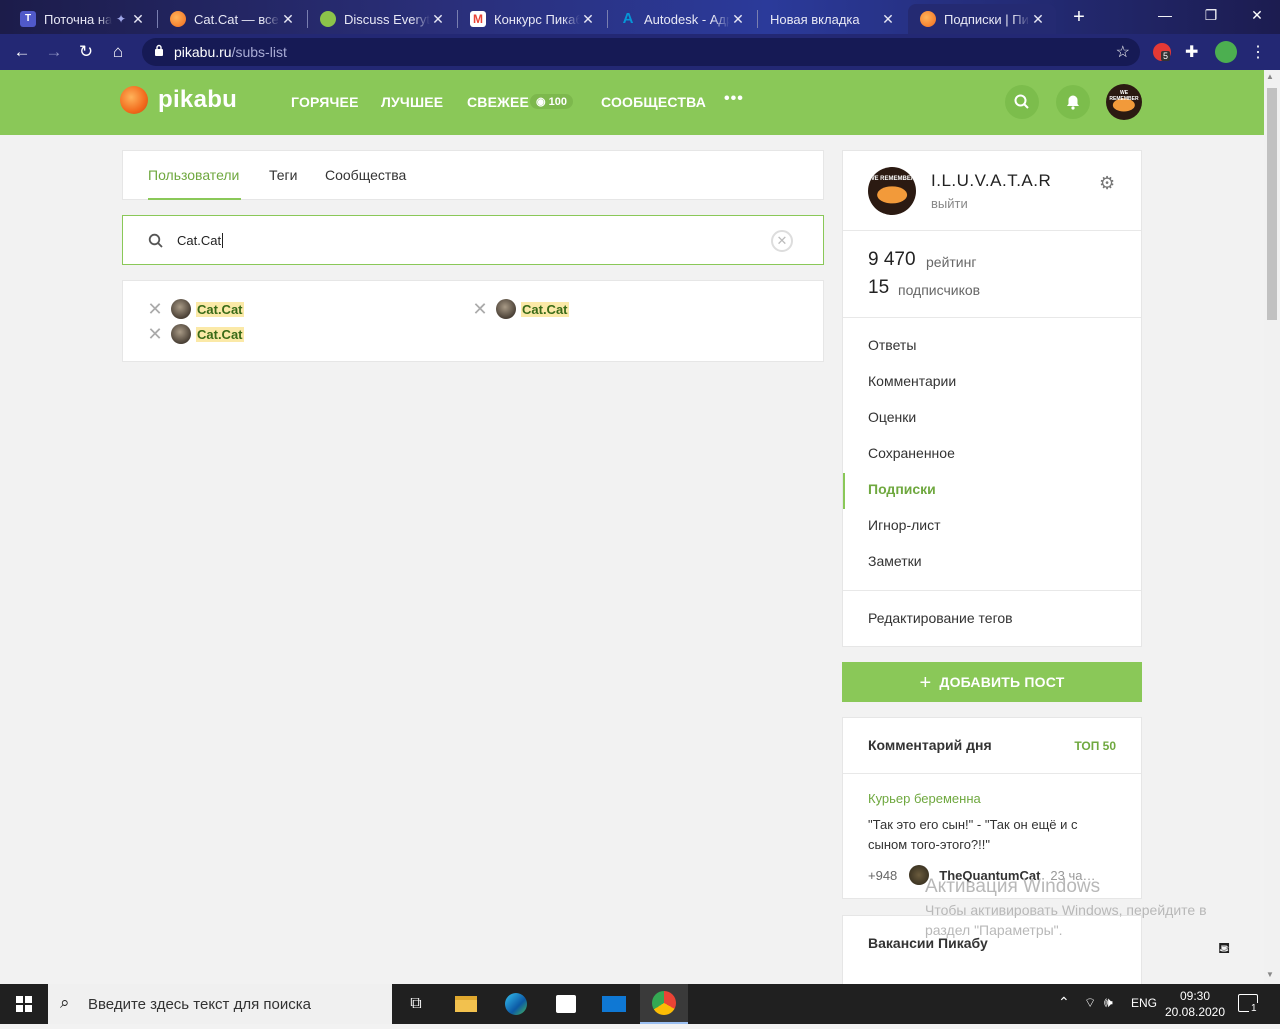 This screenshot has width=1280, height=1029. What do you see at coordinates (1022, 102) in the screenshot?
I see `search-button` at bounding box center [1022, 102].